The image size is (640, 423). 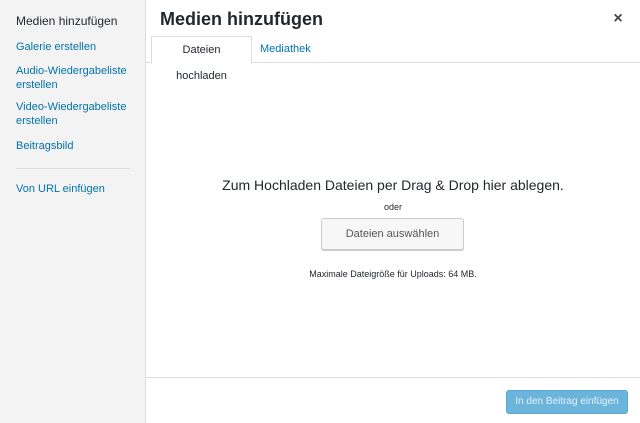 What do you see at coordinates (618, 19) in the screenshot?
I see `close-icon: ×` at bounding box center [618, 19].